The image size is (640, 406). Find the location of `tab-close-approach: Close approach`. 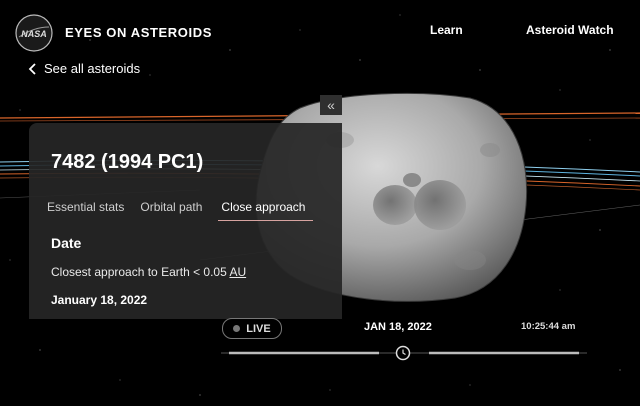

tab-close-approach: Close approach is located at coordinates (266, 210).